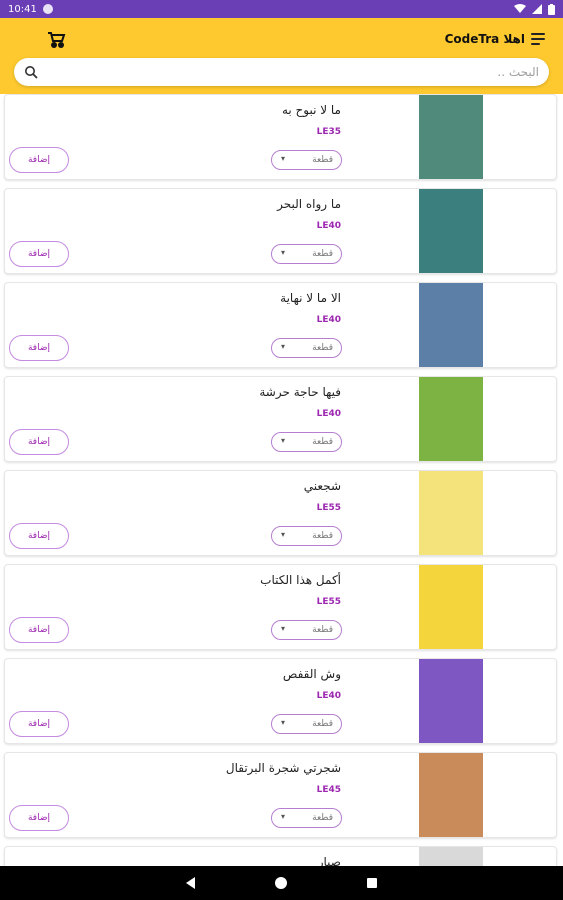  Describe the element at coordinates (311, 110) in the screenshot. I see `product-title: ما لا نبوح به` at that location.